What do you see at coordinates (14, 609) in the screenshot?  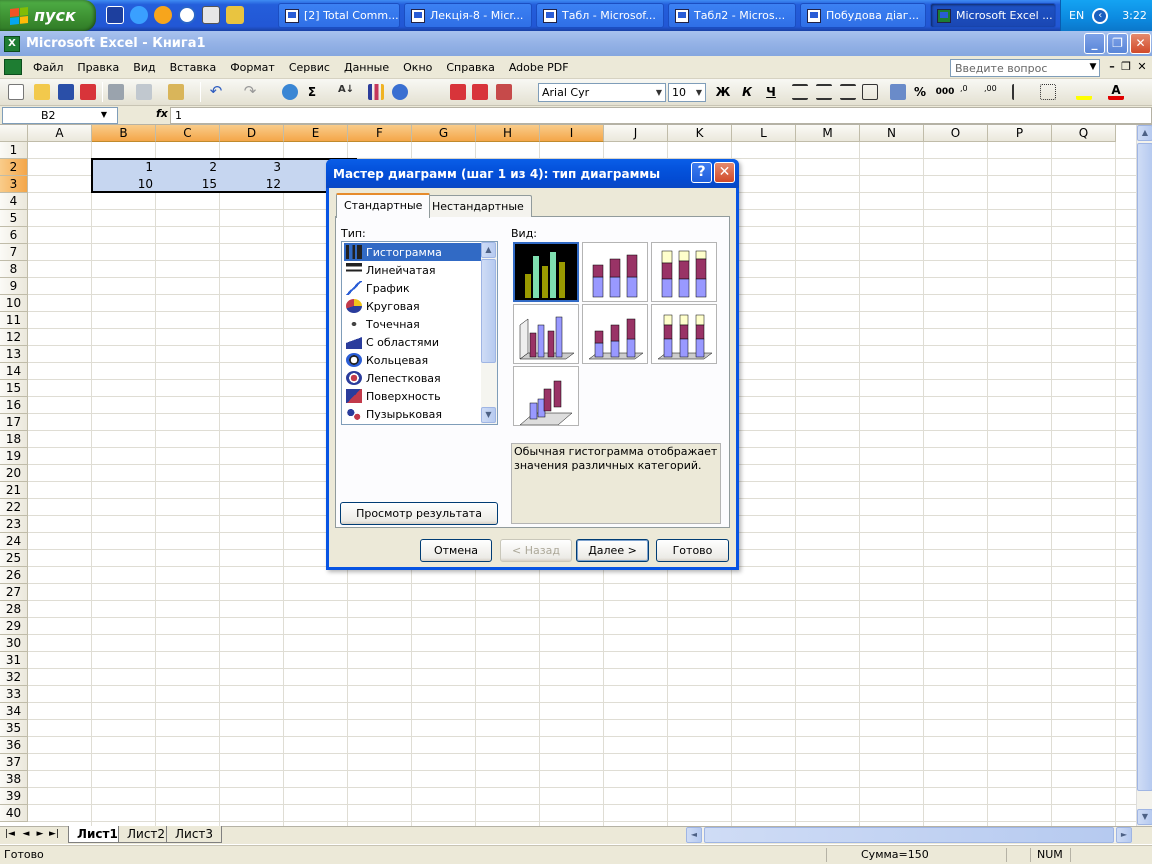 I see `row-header-28: 28` at bounding box center [14, 609].